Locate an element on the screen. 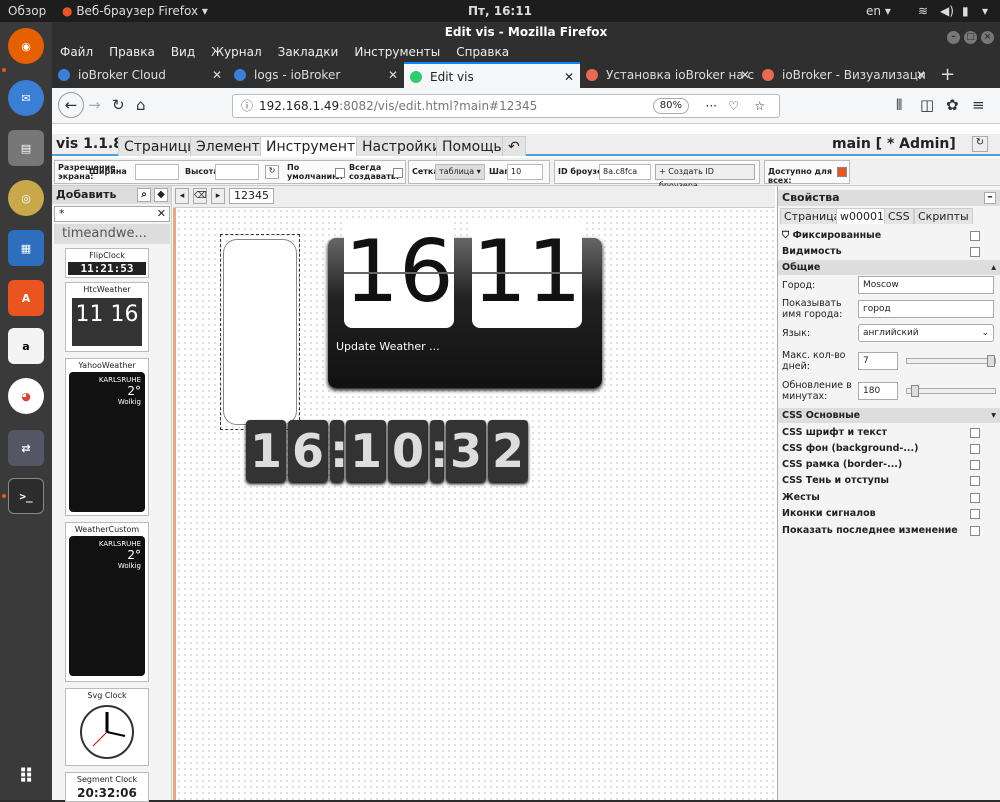 The height and width of the screenshot is (802, 1000). widget-card-weathercustom: WeatherCustom KARLSRUHE 2° Wolkig is located at coordinates (107, 602).